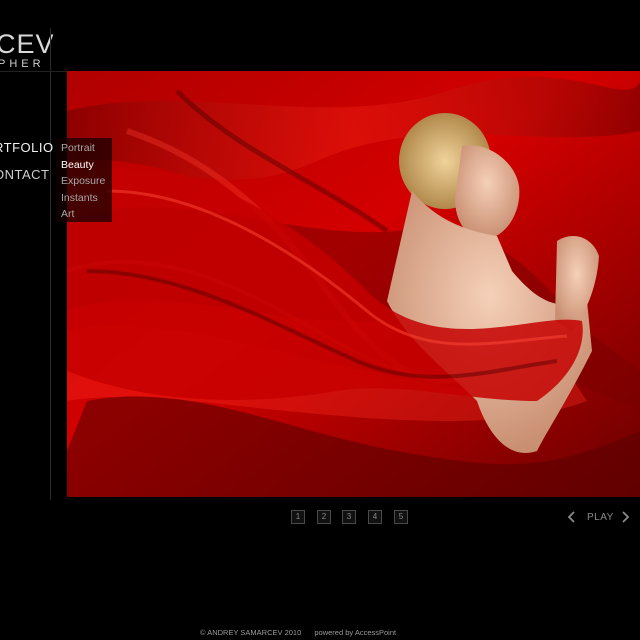 The height and width of the screenshot is (640, 640). What do you see at coordinates (86, 148) in the screenshot?
I see `submenu-item-portrait: Portrait` at bounding box center [86, 148].